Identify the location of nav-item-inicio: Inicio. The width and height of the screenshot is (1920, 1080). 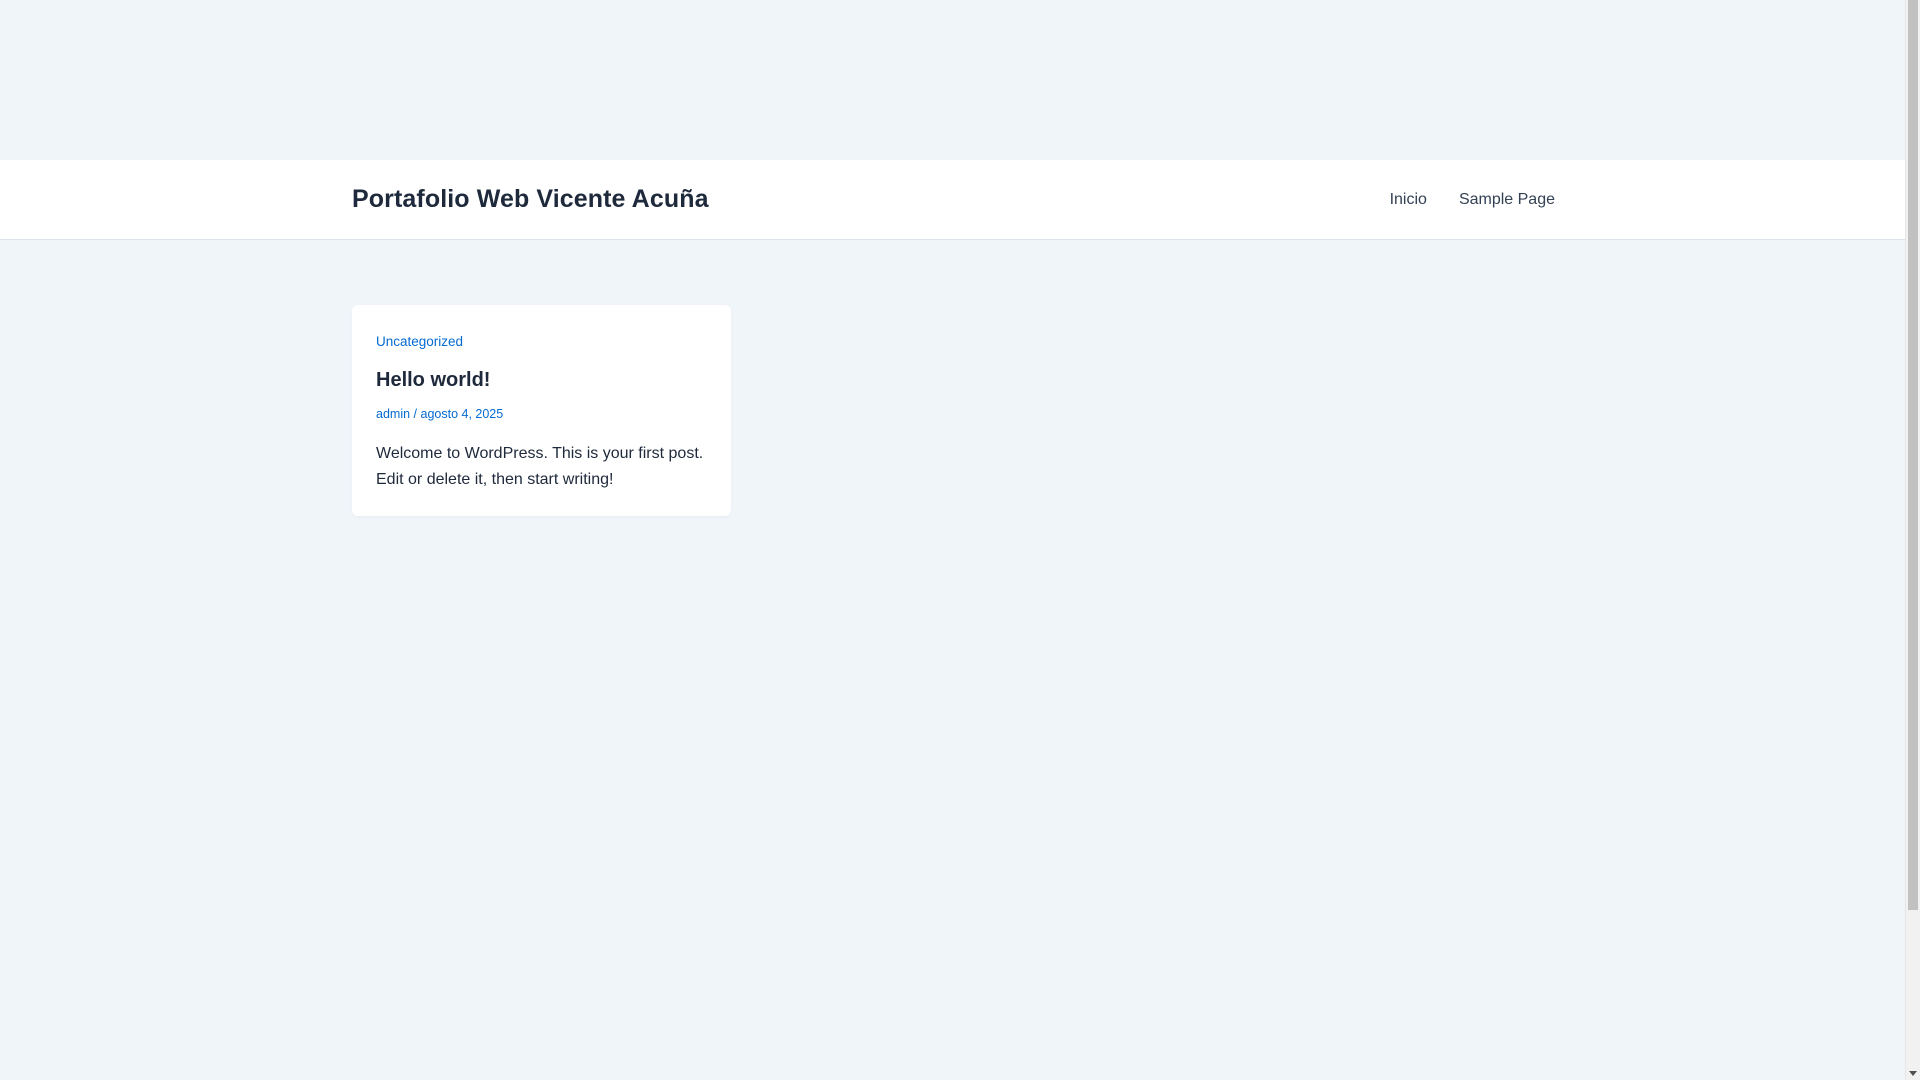
(1408, 199).